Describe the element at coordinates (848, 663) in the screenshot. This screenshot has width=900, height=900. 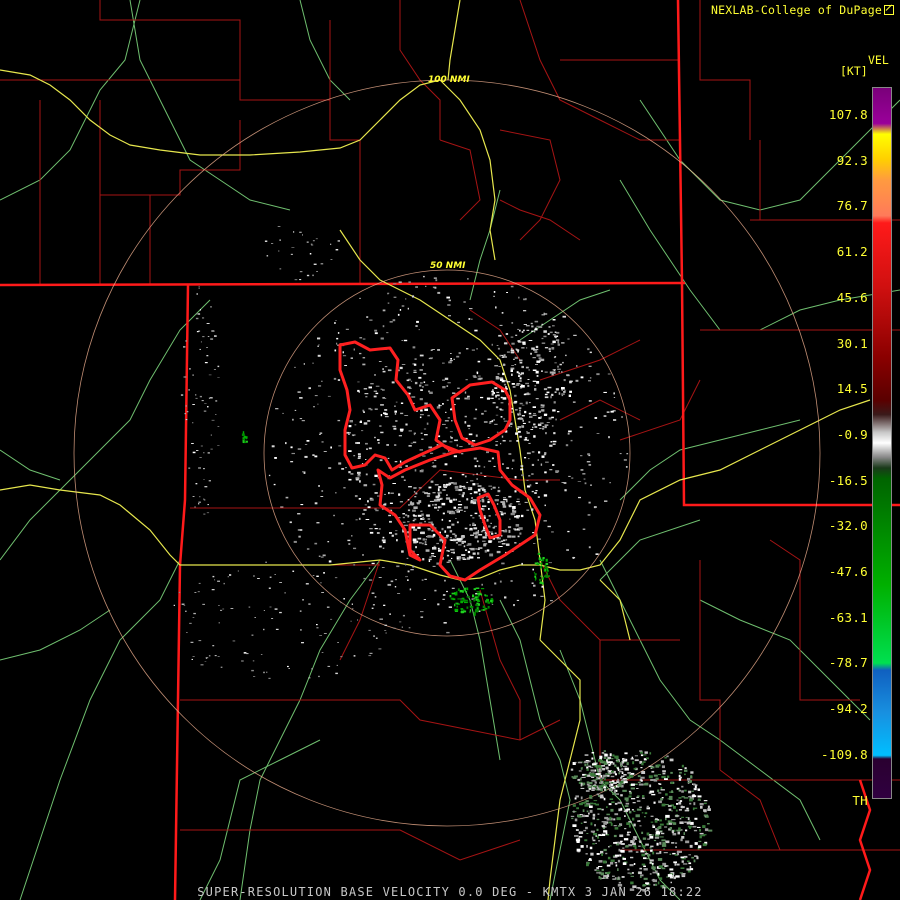
I see `legend-tick: -78.7` at that location.